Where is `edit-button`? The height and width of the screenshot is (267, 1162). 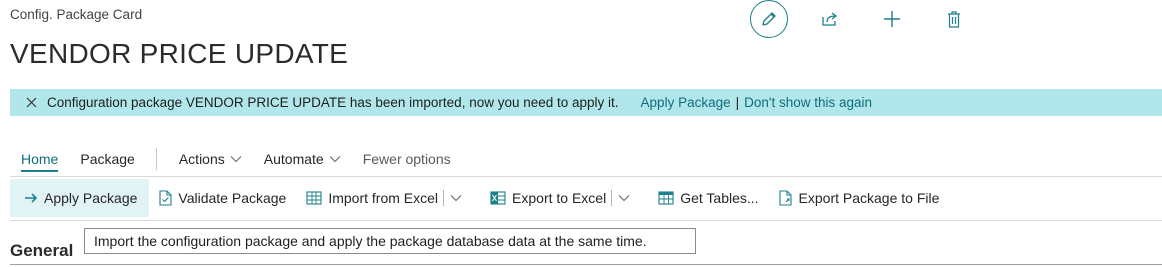
edit-button is located at coordinates (769, 19).